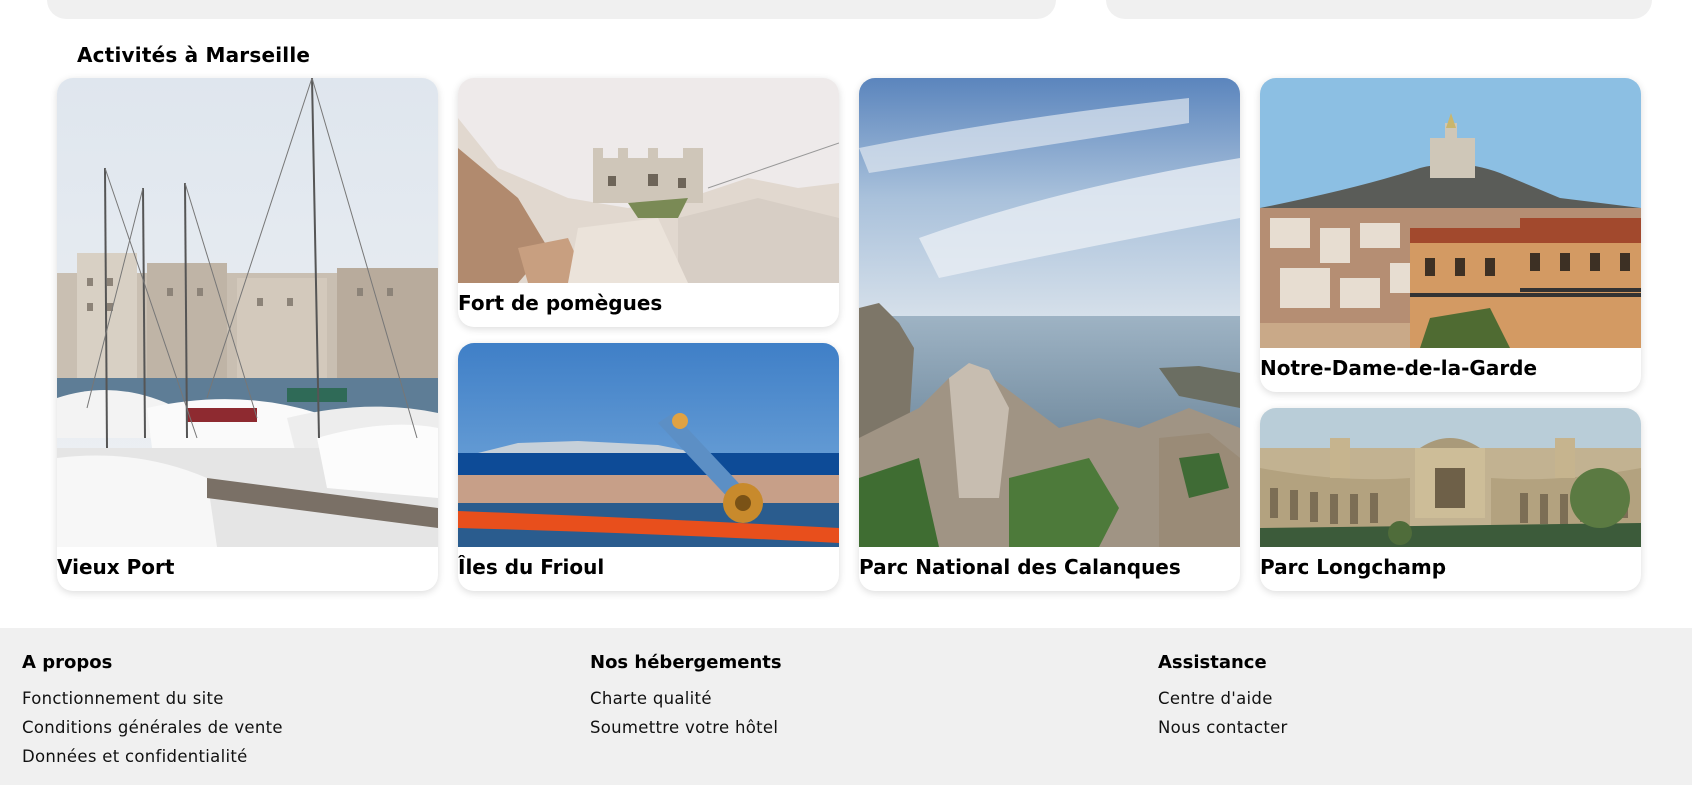 This screenshot has width=1692, height=785. Describe the element at coordinates (1212, 662) in the screenshot. I see `footer-heading: Assistance` at that location.